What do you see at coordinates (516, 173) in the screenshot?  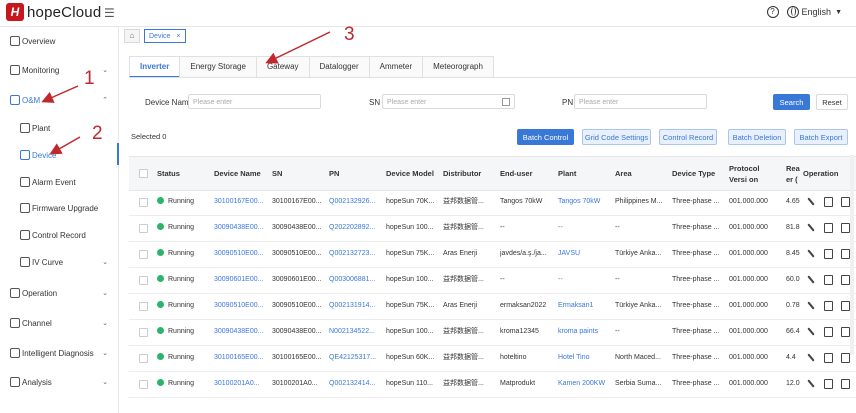 I see `col-end-user: End-user` at bounding box center [516, 173].